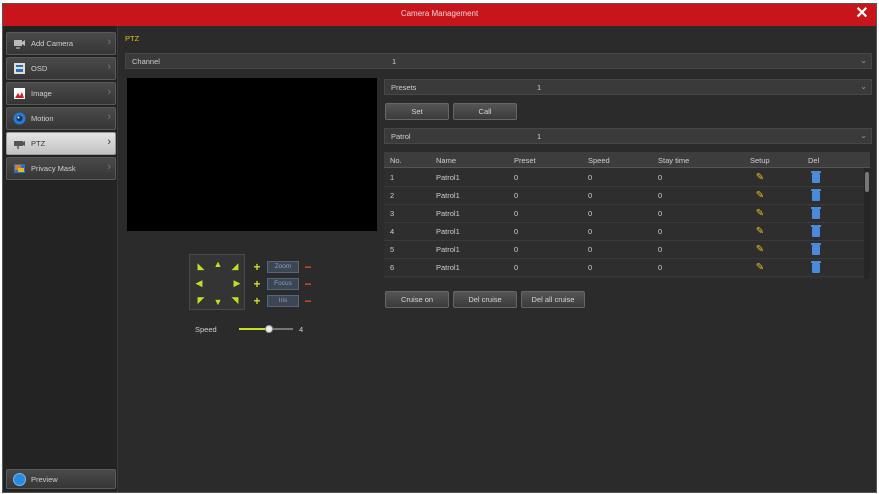  I want to click on table-row: 3 Patrol1 0 0 0 ✎, so click(624, 214).